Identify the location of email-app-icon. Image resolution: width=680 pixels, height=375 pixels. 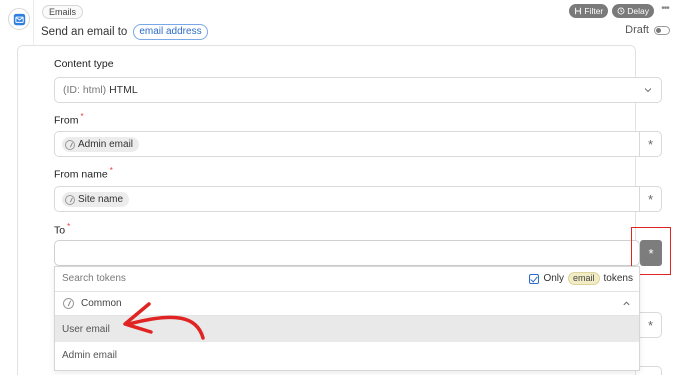
(19, 19).